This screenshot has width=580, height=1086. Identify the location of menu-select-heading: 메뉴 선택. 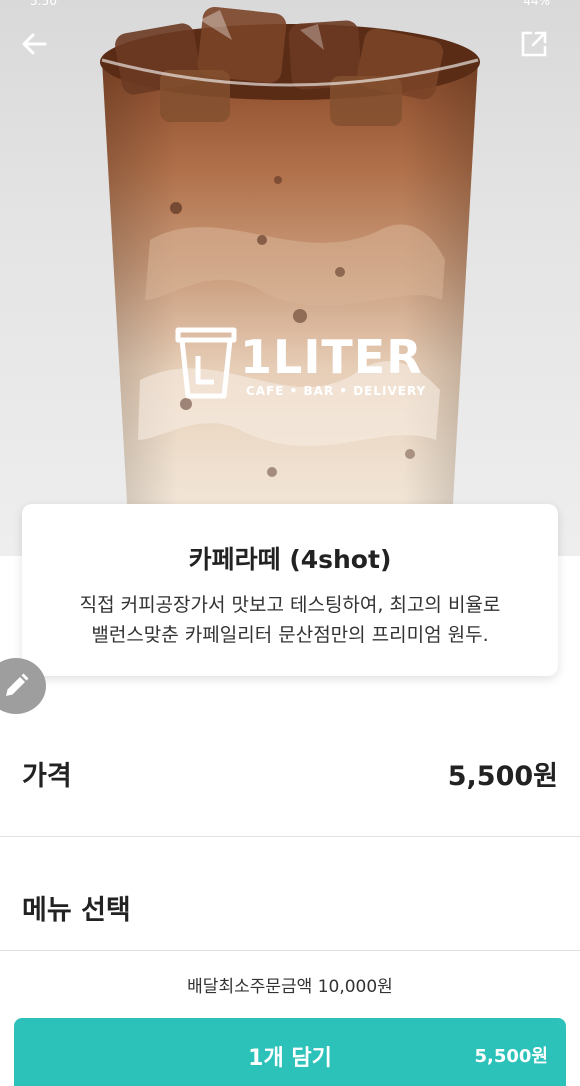
(76, 910).